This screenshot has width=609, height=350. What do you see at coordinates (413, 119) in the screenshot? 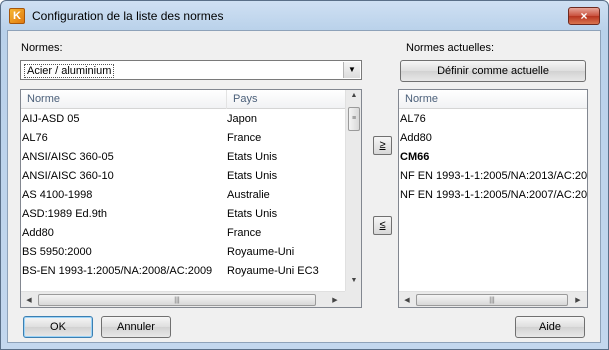
I see `list-item-label: AL76` at bounding box center [413, 119].